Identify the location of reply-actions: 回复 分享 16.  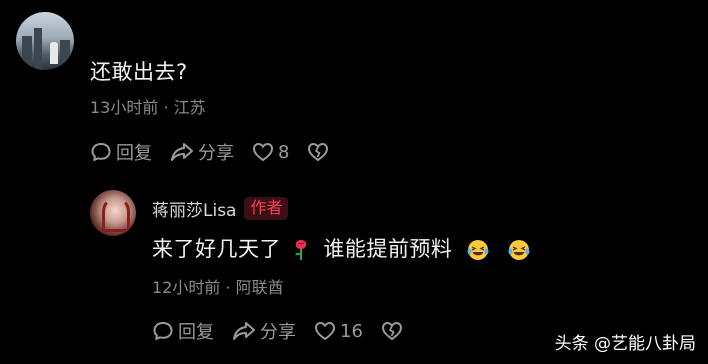
(288, 331).